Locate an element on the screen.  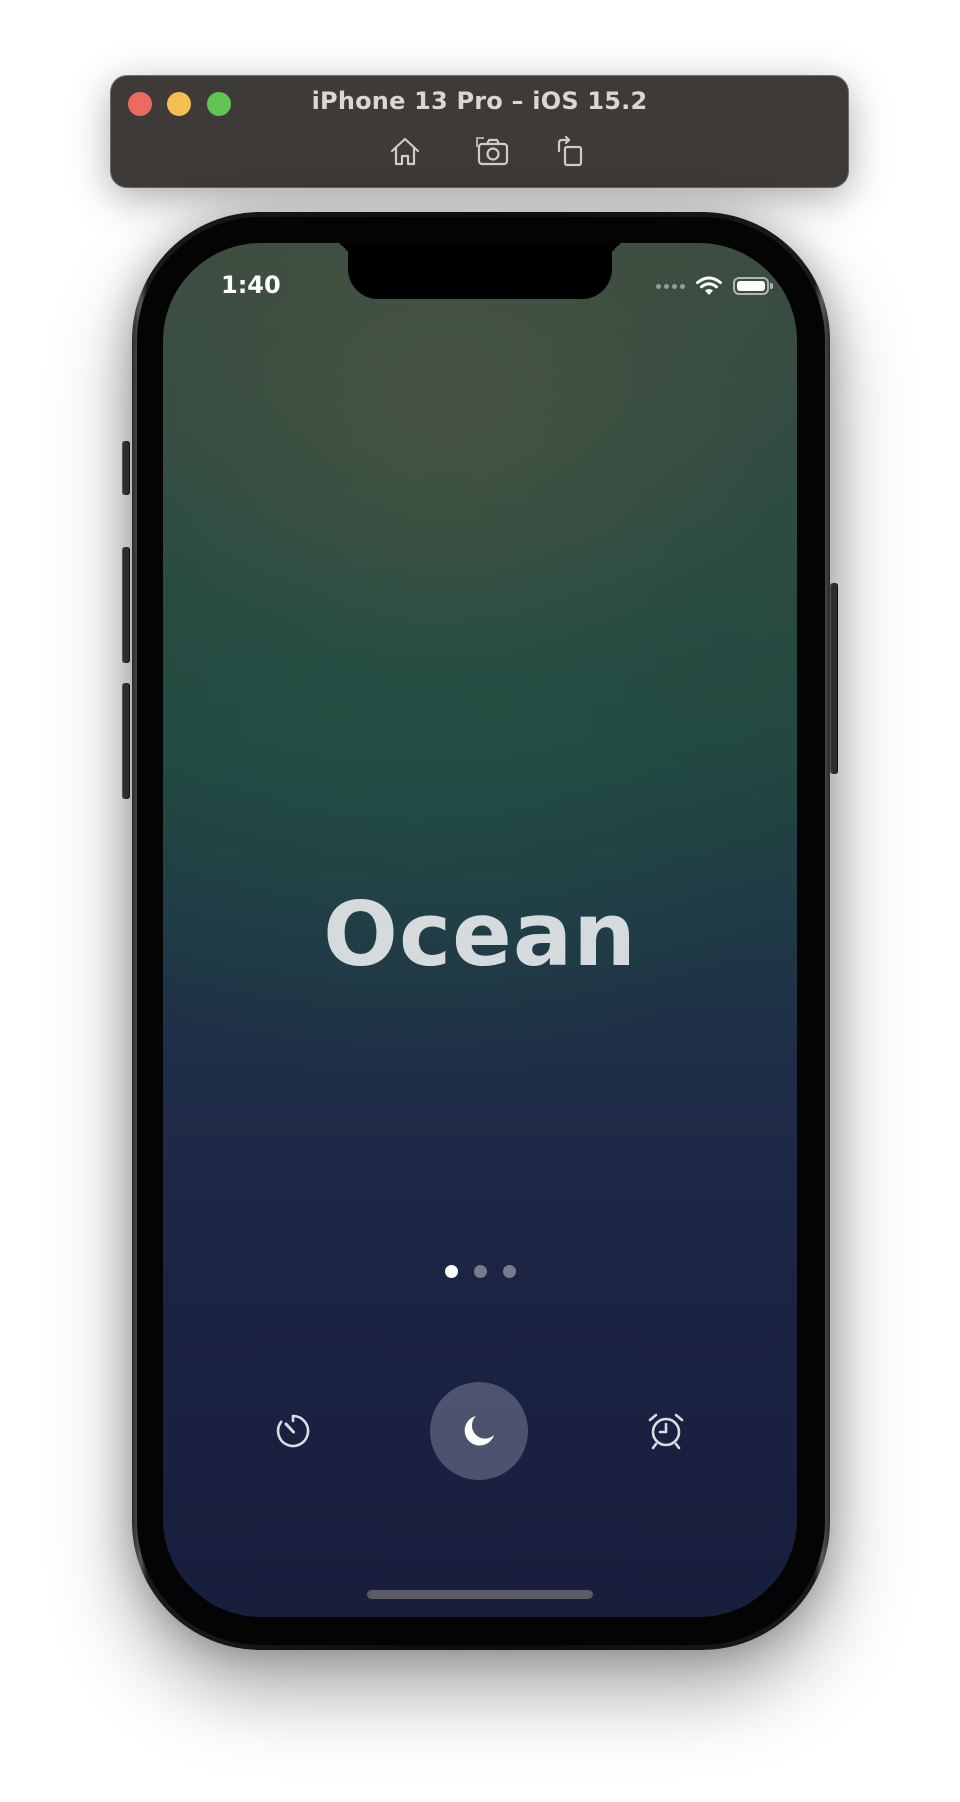
simulator-screenshot-button is located at coordinates (493, 152).